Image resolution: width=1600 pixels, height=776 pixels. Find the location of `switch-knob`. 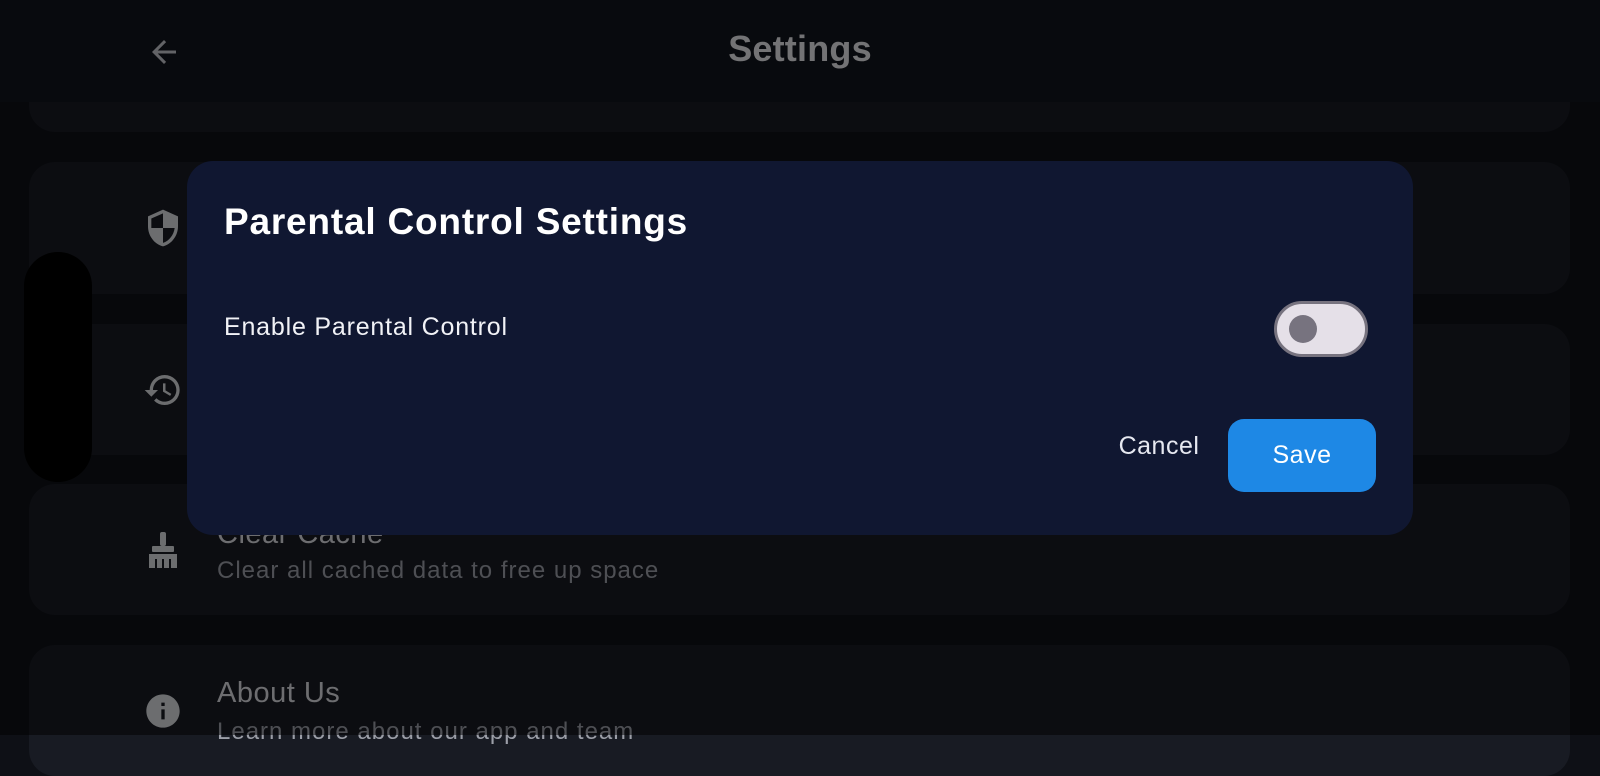

switch-knob is located at coordinates (1303, 329).